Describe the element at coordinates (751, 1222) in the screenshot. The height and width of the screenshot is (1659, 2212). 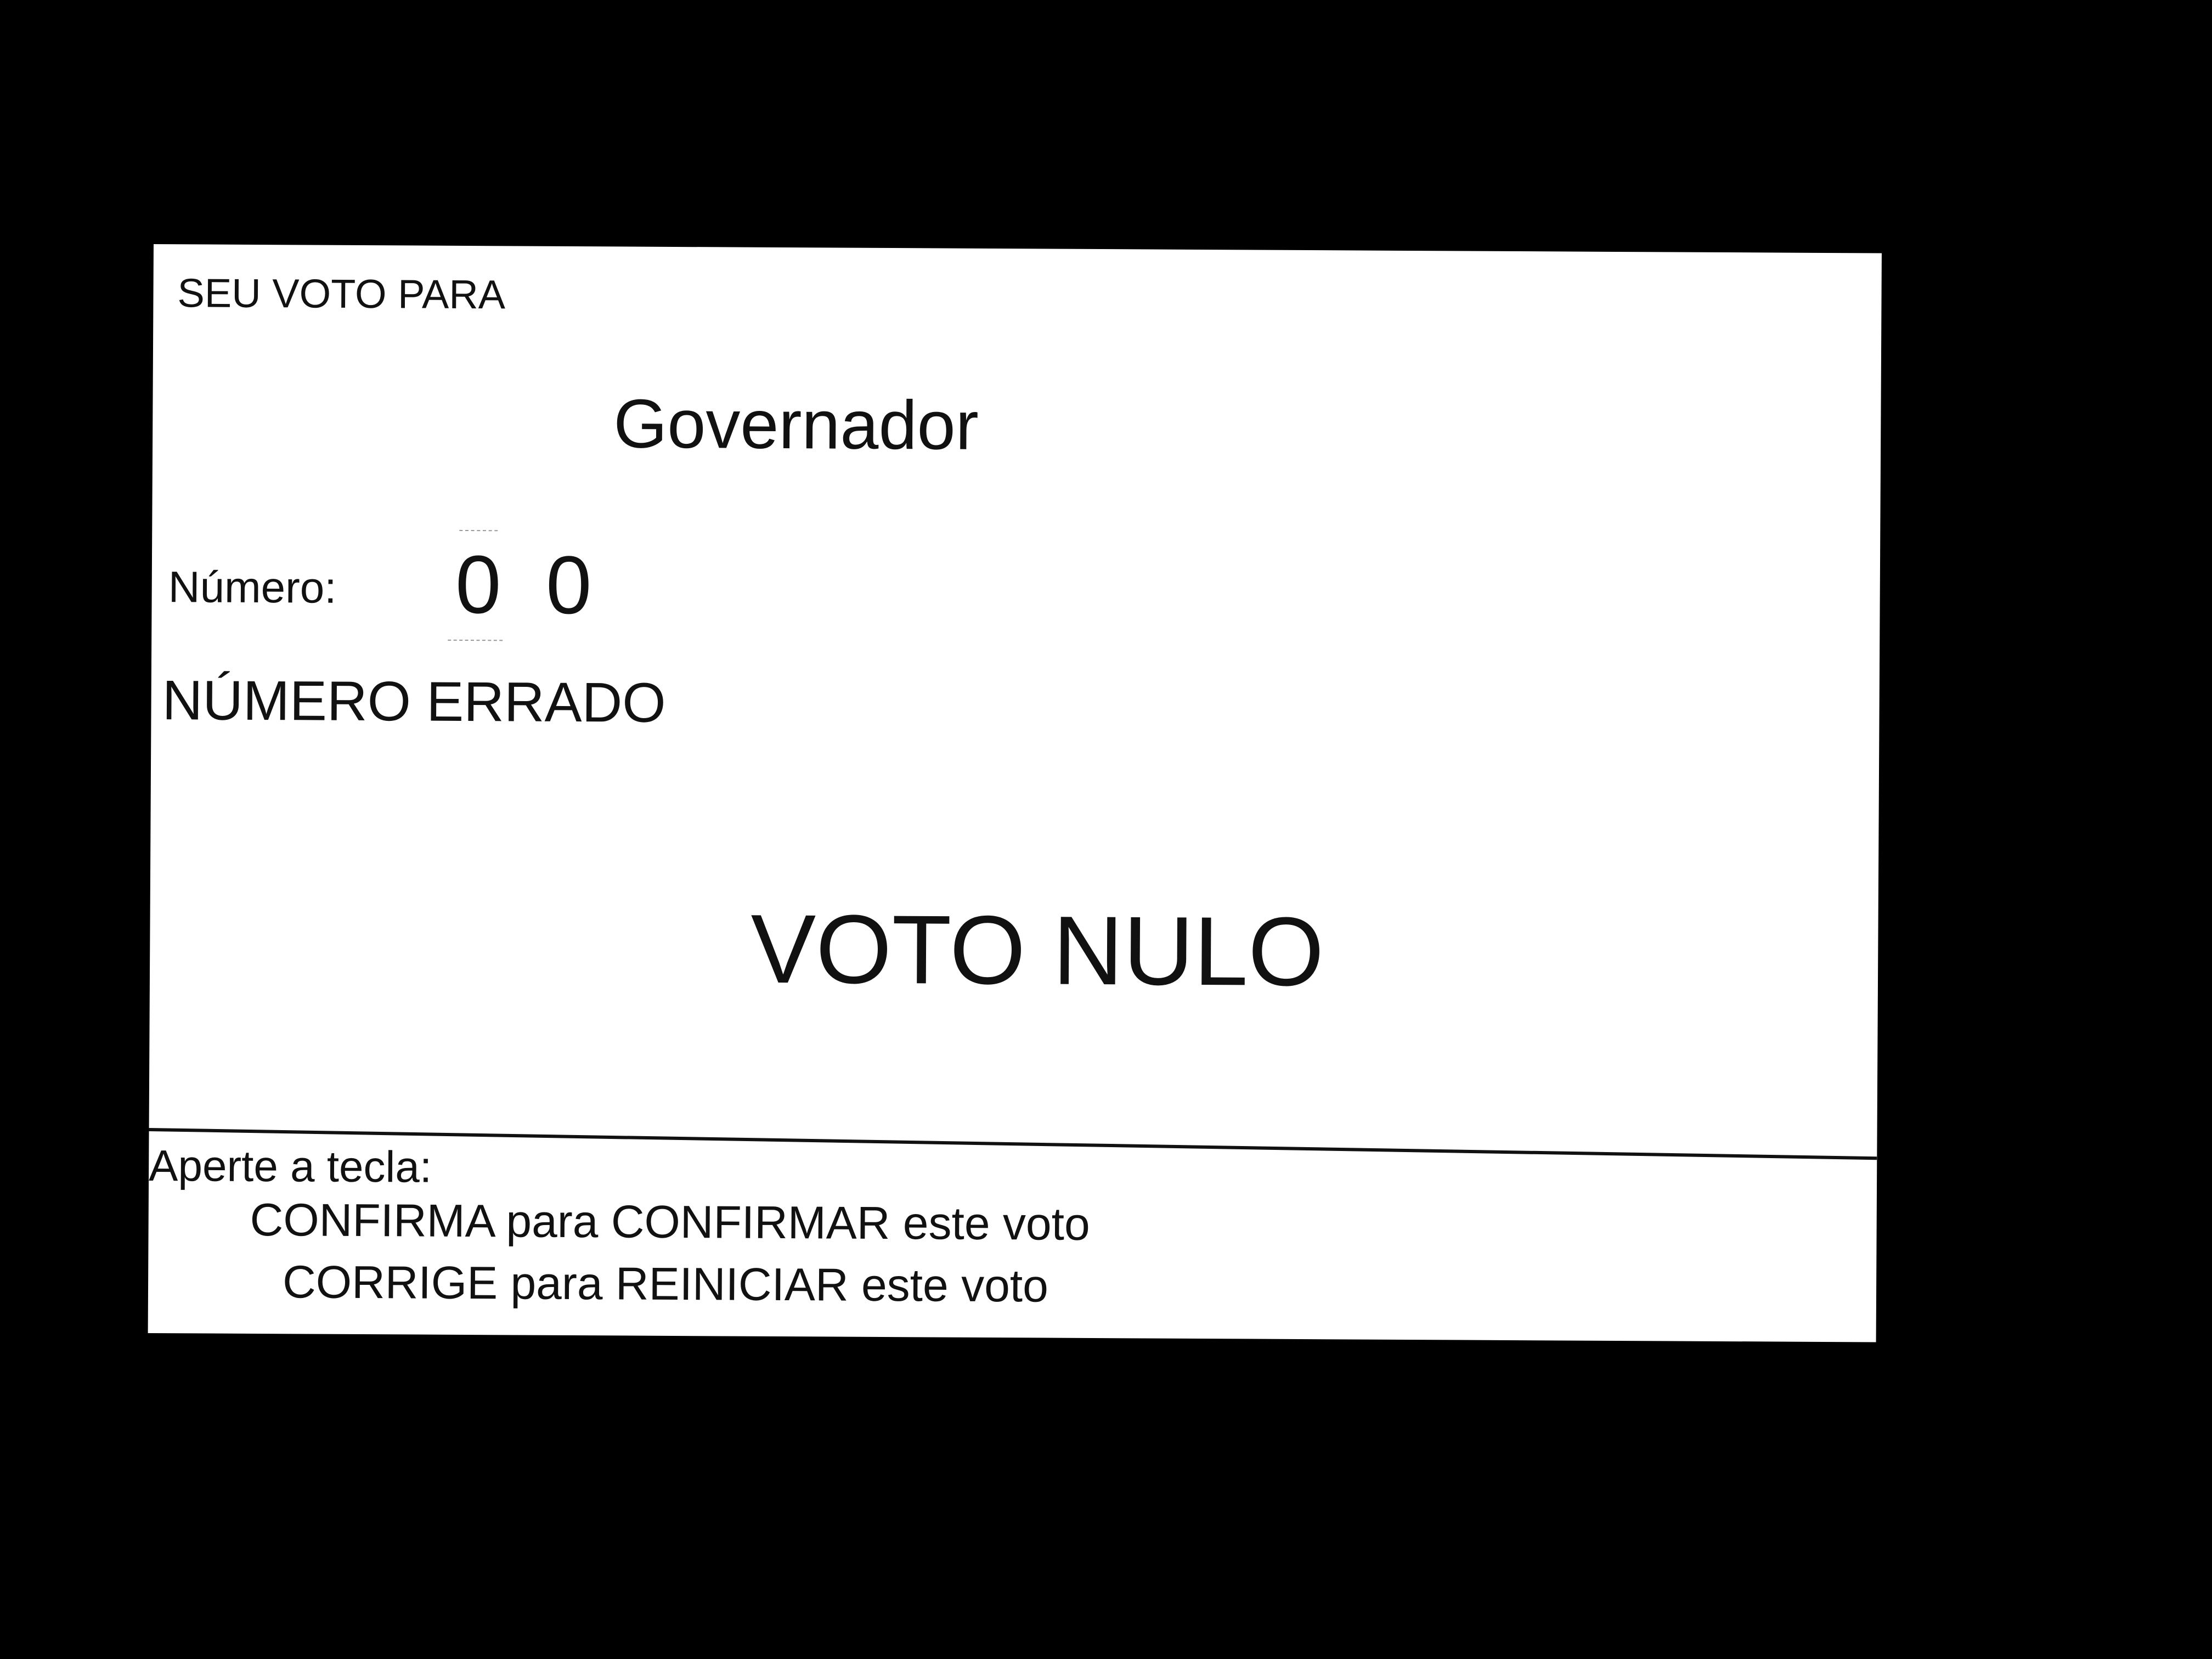
I see `confirm-action: CONFIRMAR` at that location.